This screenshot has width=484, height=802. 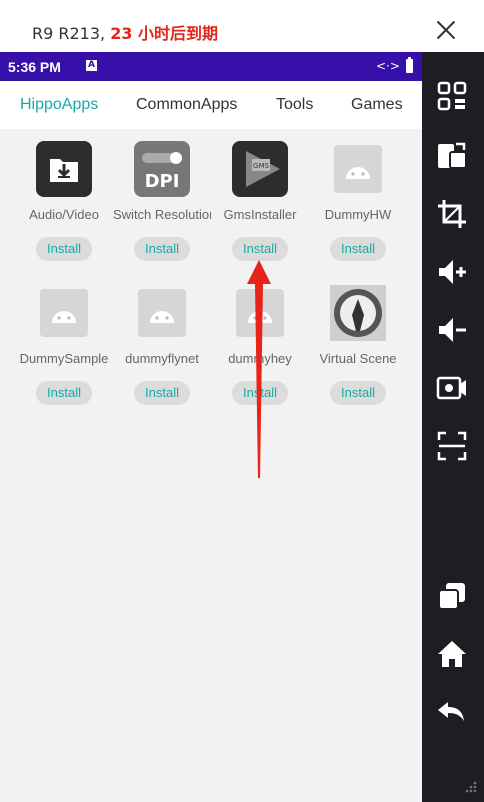 What do you see at coordinates (162, 358) in the screenshot?
I see `app-name: dummyflynet` at bounding box center [162, 358].